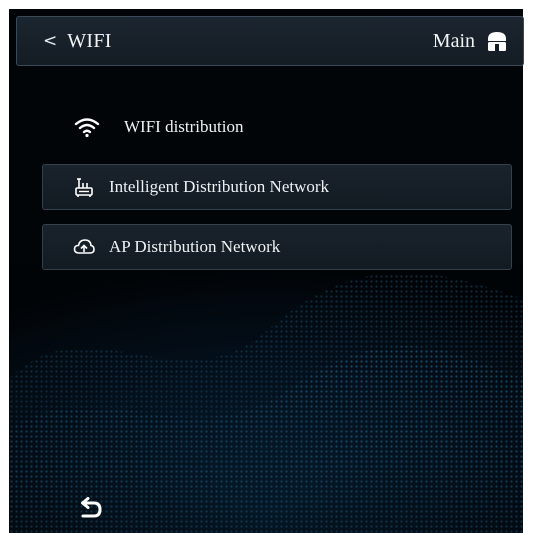 This screenshot has width=533, height=533. I want to click on wifi-distribution-label: WIFI distribution, so click(184, 126).